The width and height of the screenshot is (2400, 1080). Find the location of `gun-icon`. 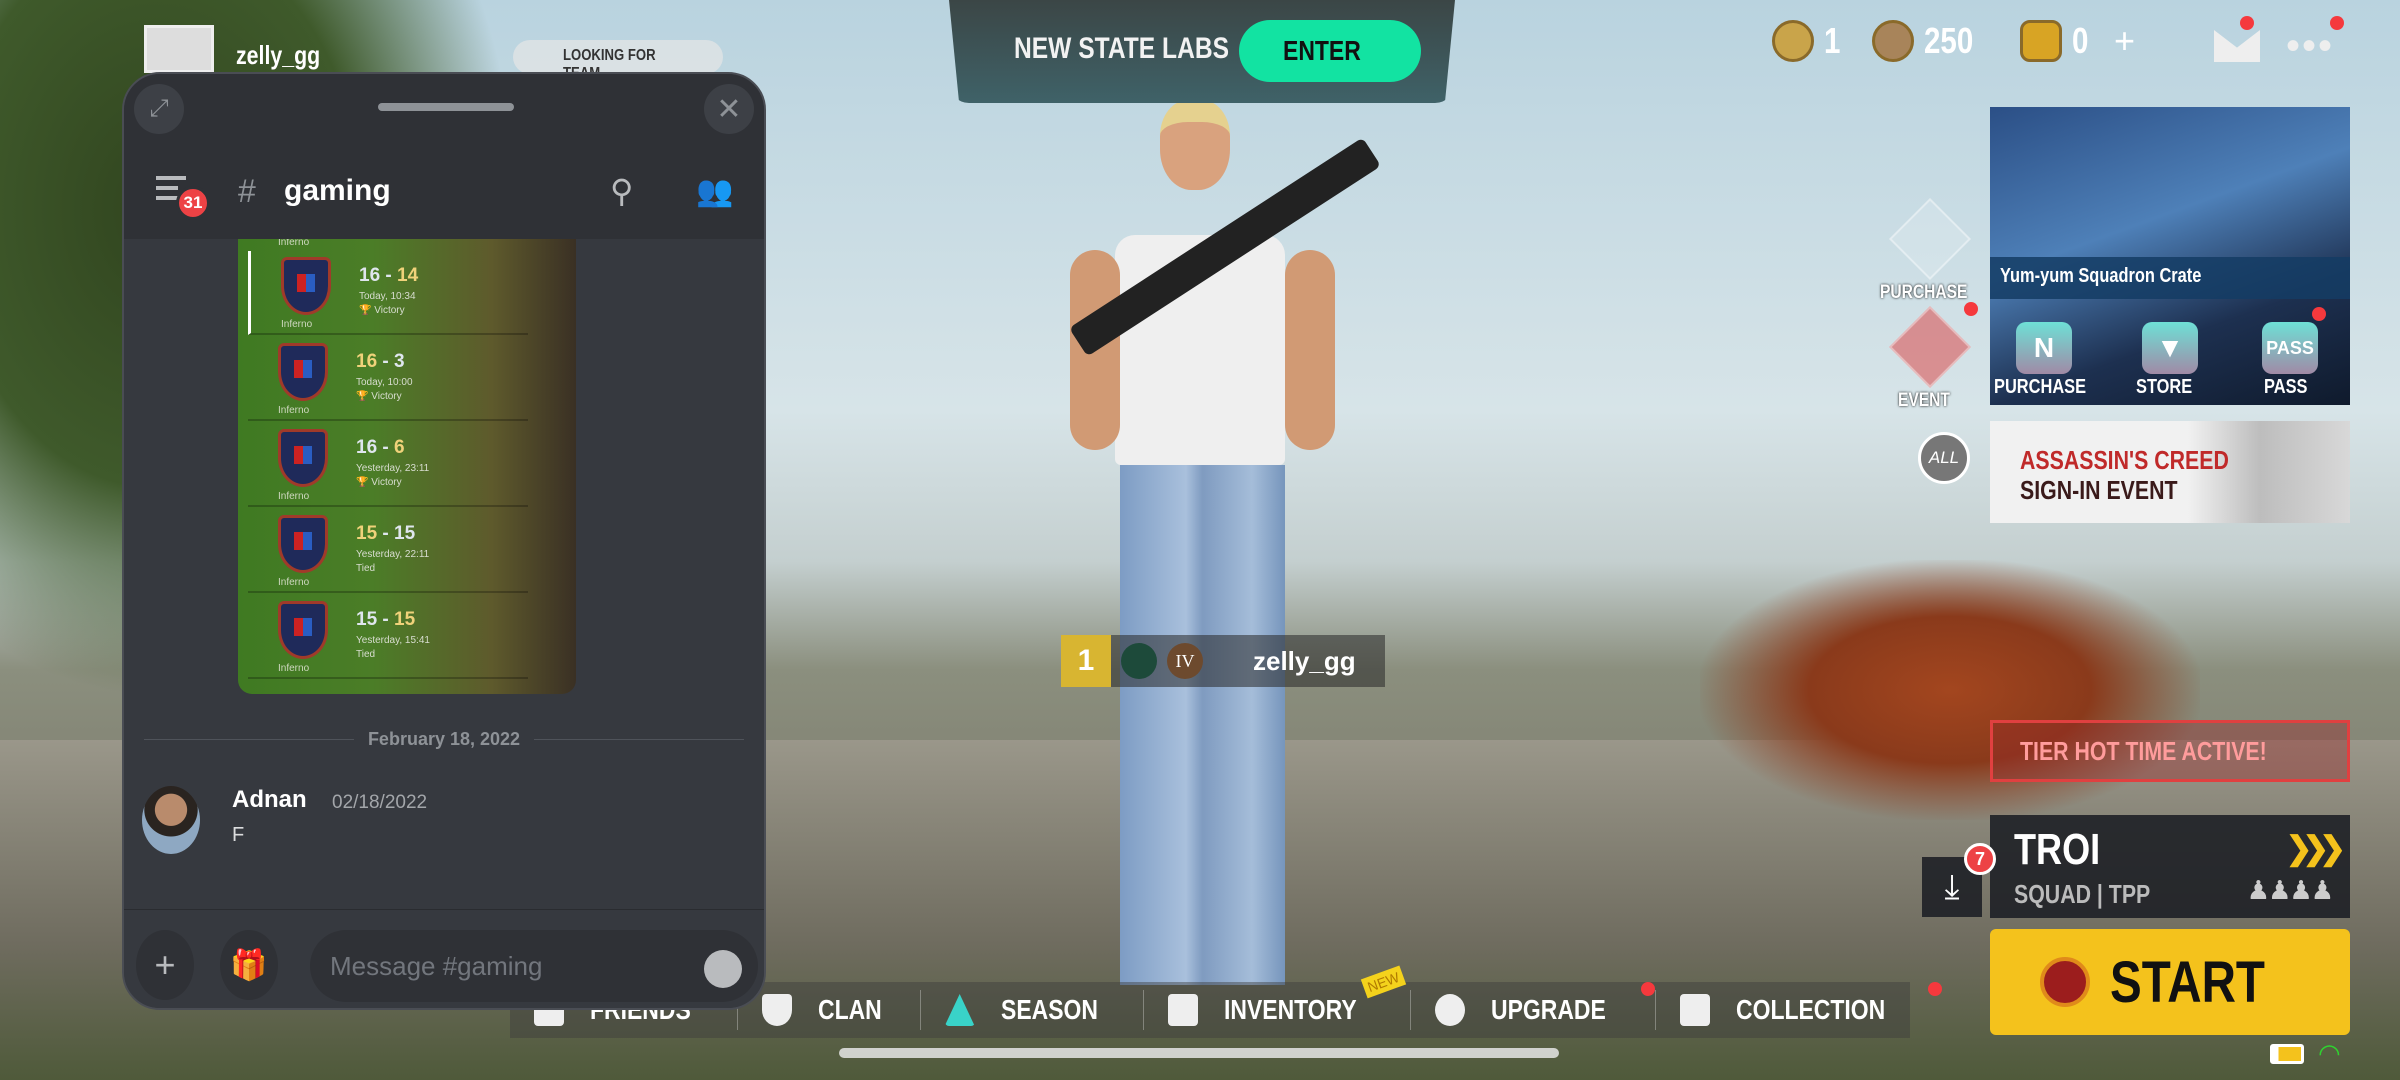

gun-icon is located at coordinates (1930, 239).